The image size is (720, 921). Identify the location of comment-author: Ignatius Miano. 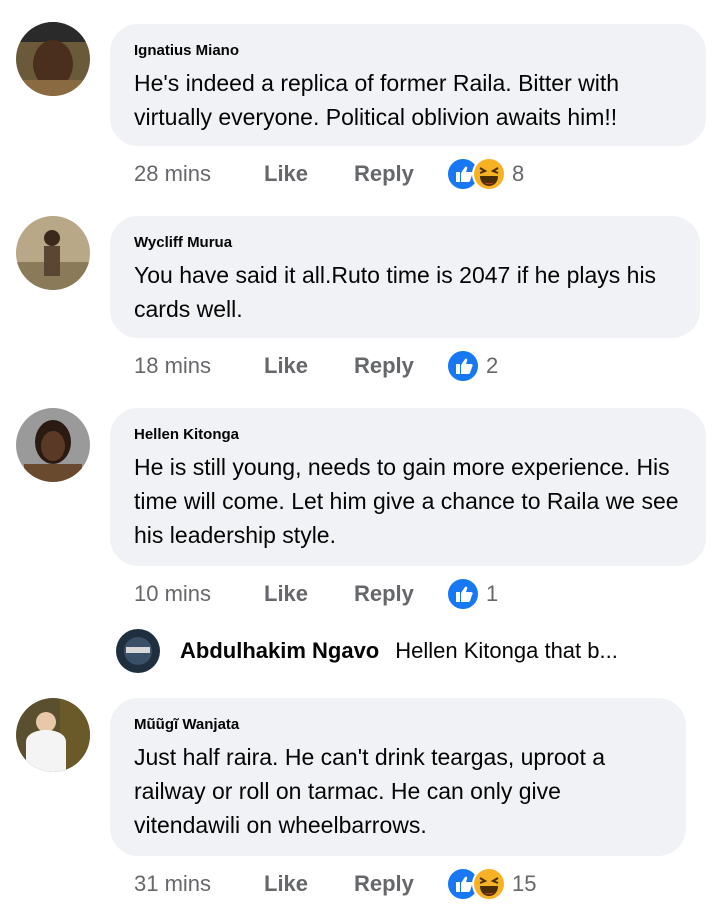
(408, 51).